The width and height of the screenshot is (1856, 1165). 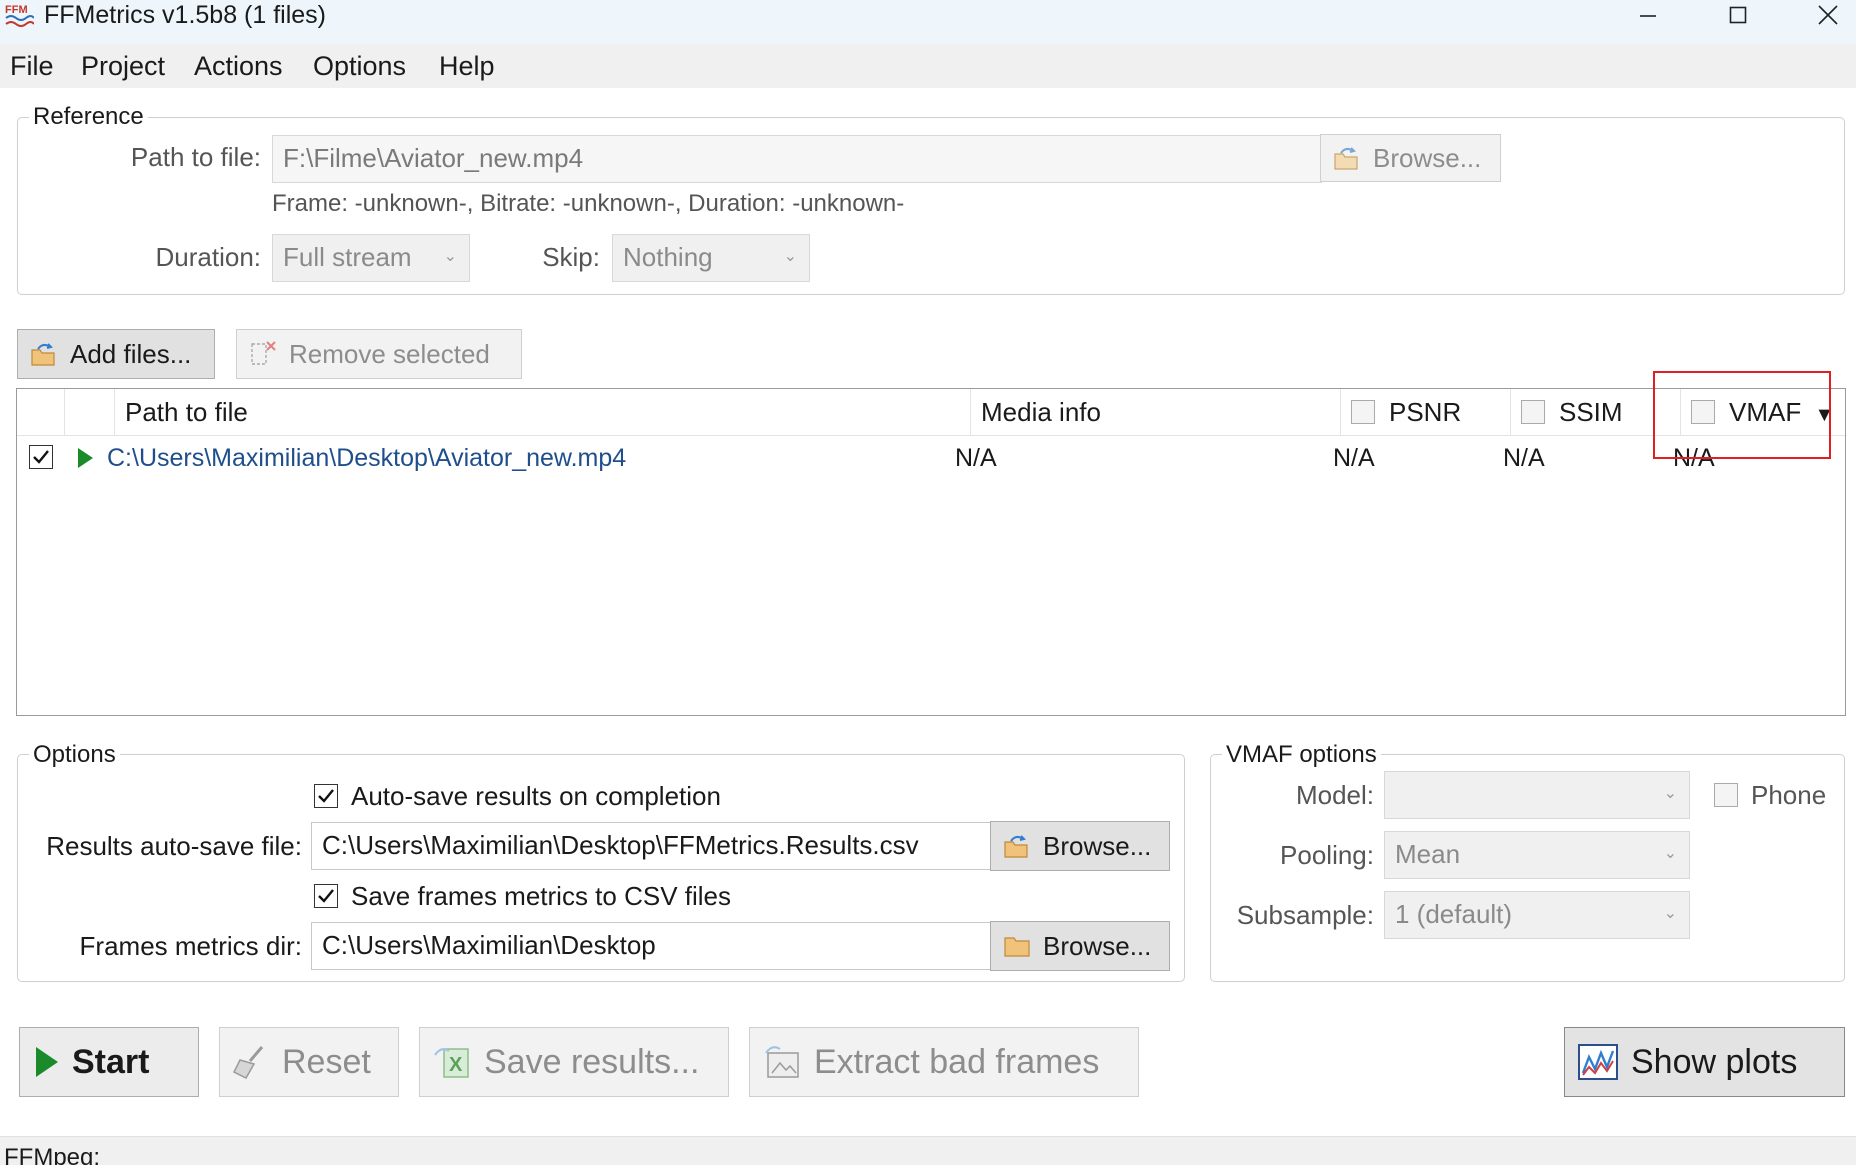 I want to click on results-file-label: Results auto-save file:, so click(x=174, y=846).